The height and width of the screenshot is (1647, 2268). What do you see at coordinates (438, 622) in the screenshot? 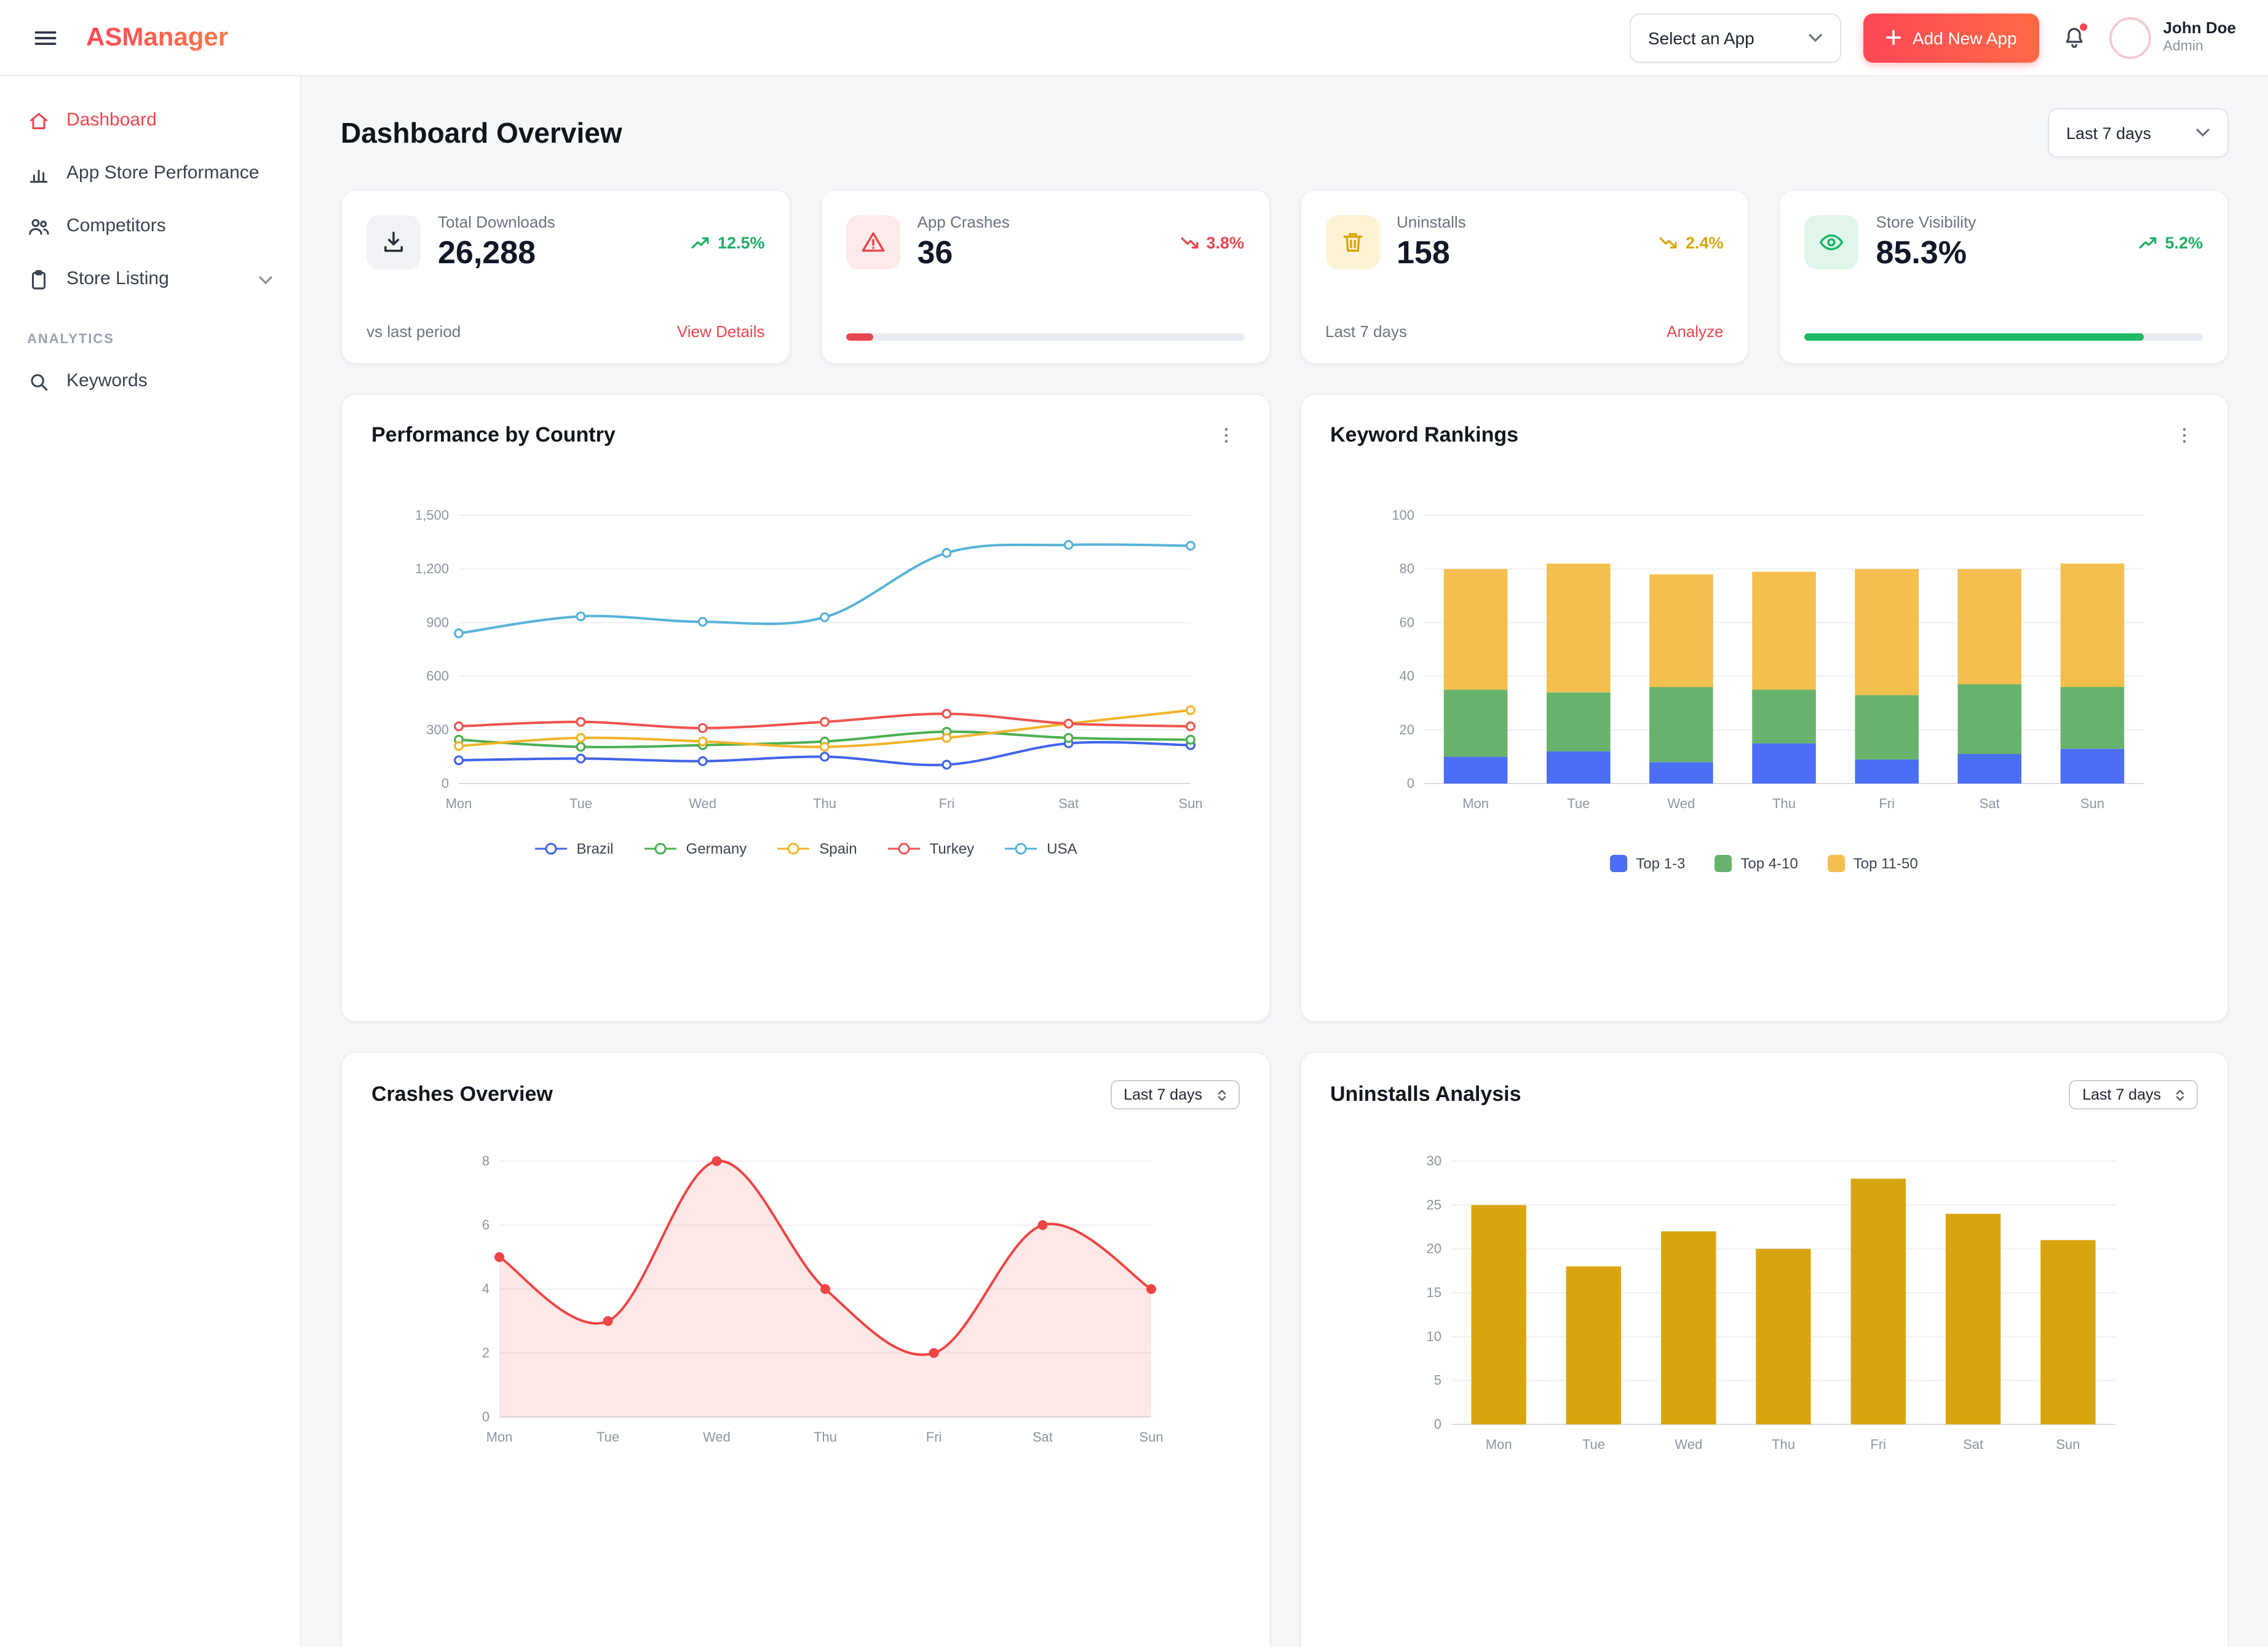
I see `svg-text: 900` at bounding box center [438, 622].